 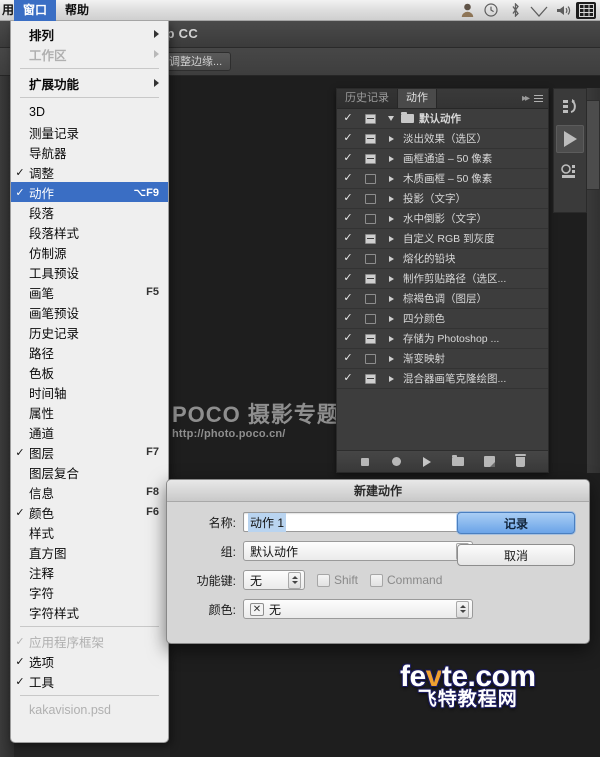 What do you see at coordinates (442, 299) in the screenshot?
I see `action-row: ✓ 棕褐色调（图层）` at bounding box center [442, 299].